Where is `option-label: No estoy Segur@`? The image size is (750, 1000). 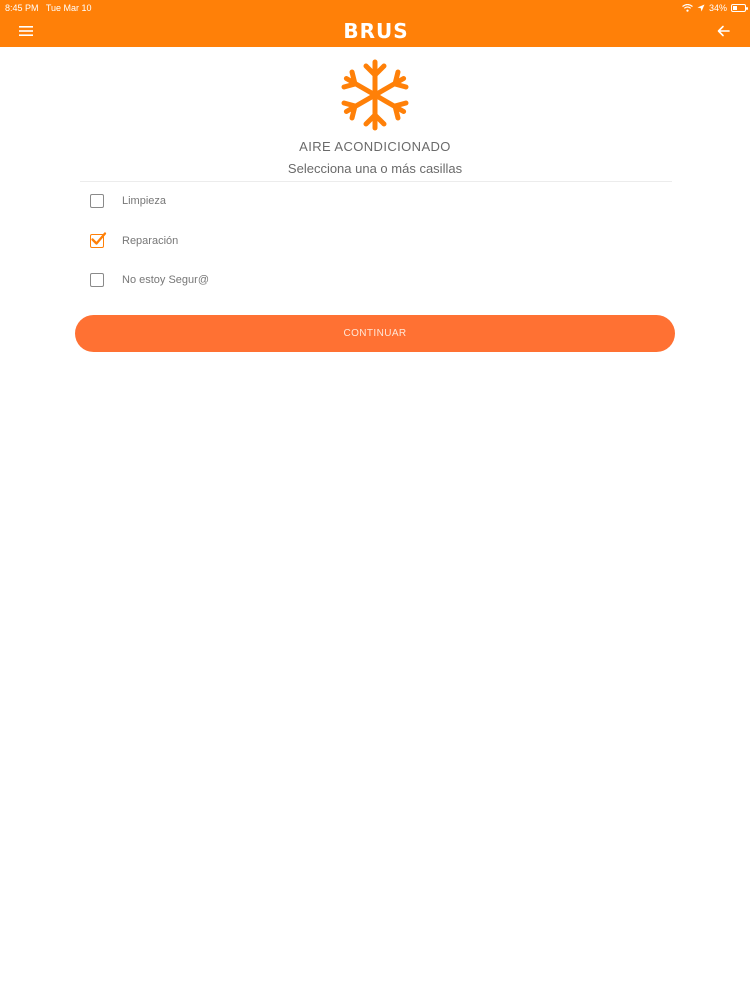 option-label: No estoy Segur@ is located at coordinates (165, 280).